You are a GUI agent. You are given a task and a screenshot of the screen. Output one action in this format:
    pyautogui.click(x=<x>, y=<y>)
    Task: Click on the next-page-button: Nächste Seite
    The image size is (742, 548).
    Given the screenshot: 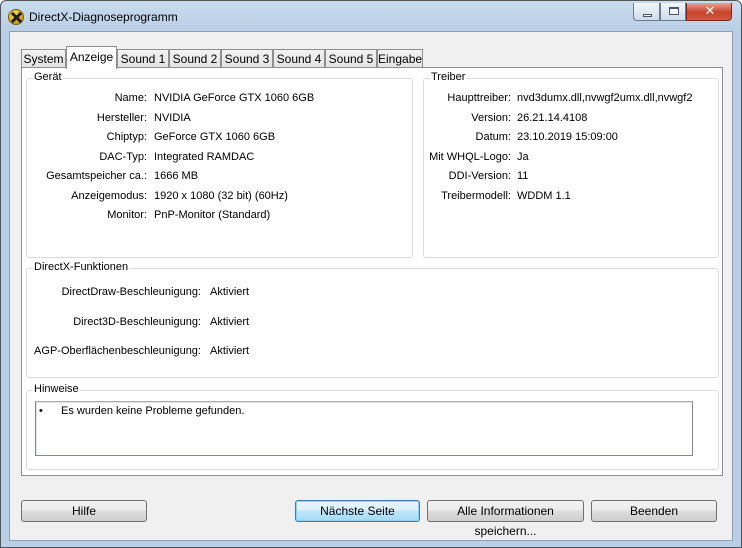 What is the action you would take?
    pyautogui.click(x=357, y=511)
    